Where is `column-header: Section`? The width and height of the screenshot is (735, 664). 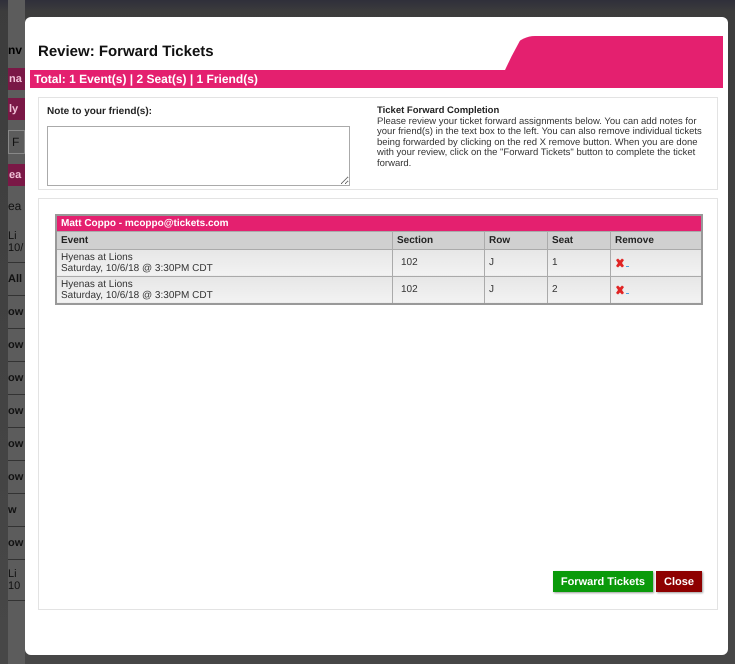 column-header: Section is located at coordinates (438, 240).